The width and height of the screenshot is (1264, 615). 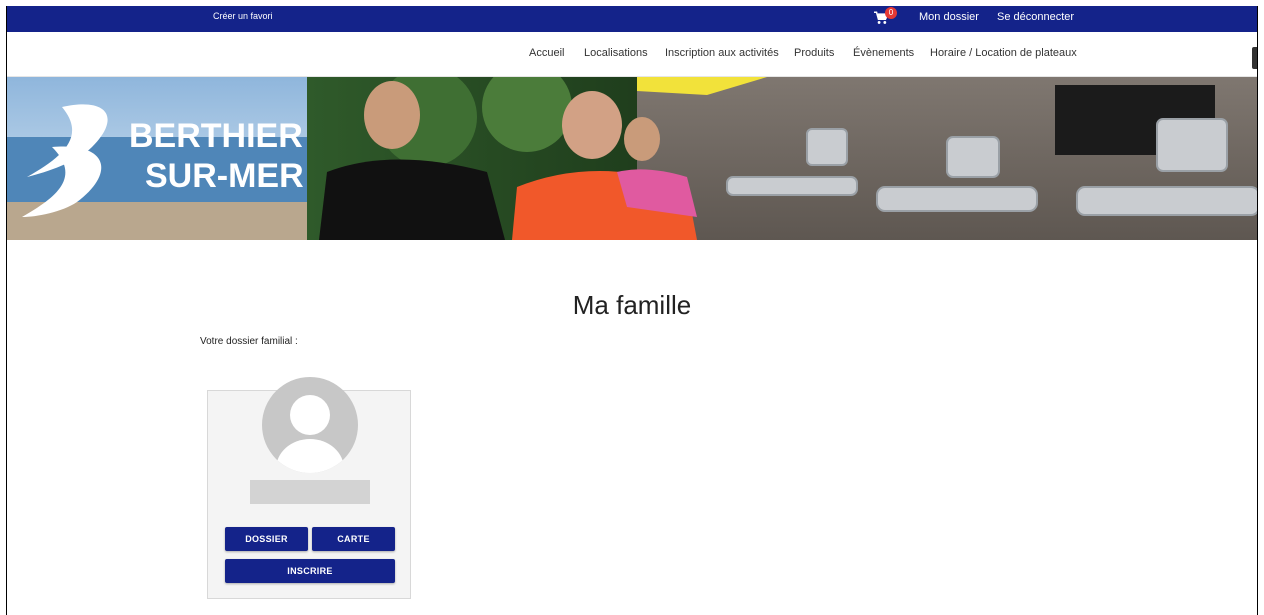 I want to click on avatar-placeholder-icon, so click(x=310, y=434).